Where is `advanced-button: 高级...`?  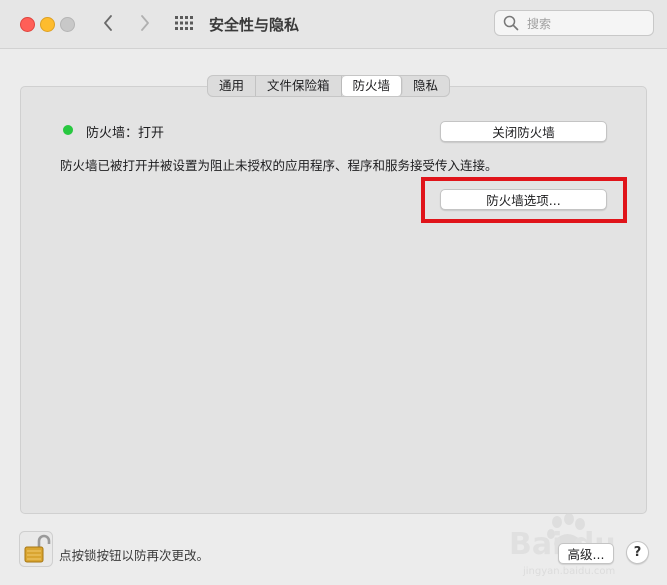
advanced-button: 高级... is located at coordinates (586, 553).